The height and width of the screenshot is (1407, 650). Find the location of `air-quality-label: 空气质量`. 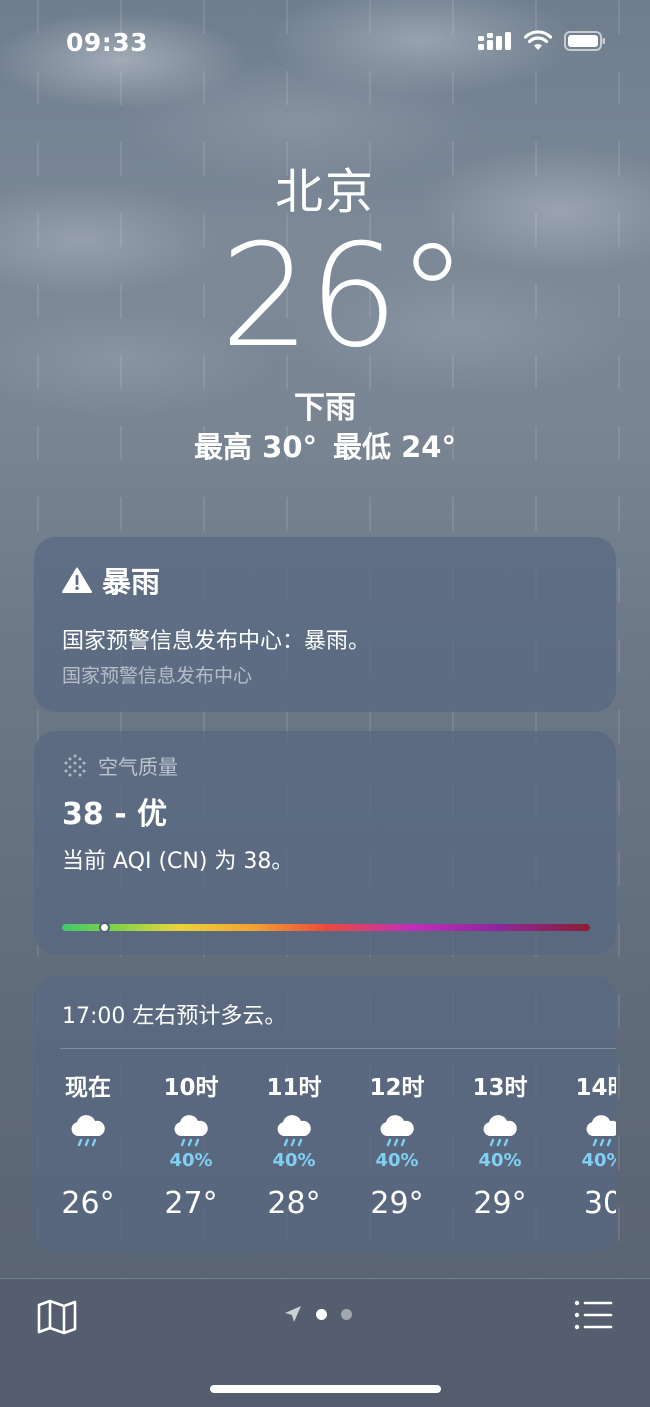

air-quality-label: 空气质量 is located at coordinates (138, 767).